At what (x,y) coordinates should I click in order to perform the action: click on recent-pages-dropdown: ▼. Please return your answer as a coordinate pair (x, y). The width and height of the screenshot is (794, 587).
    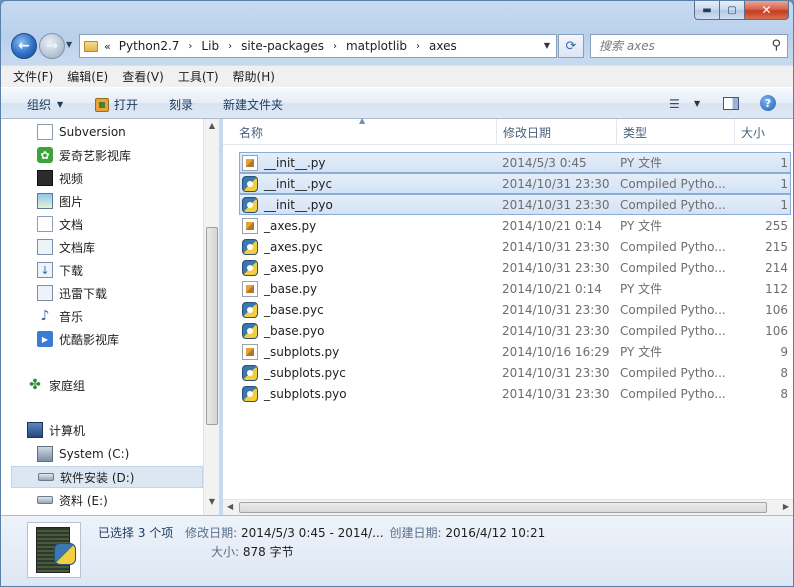
    Looking at the image, I should click on (69, 44).